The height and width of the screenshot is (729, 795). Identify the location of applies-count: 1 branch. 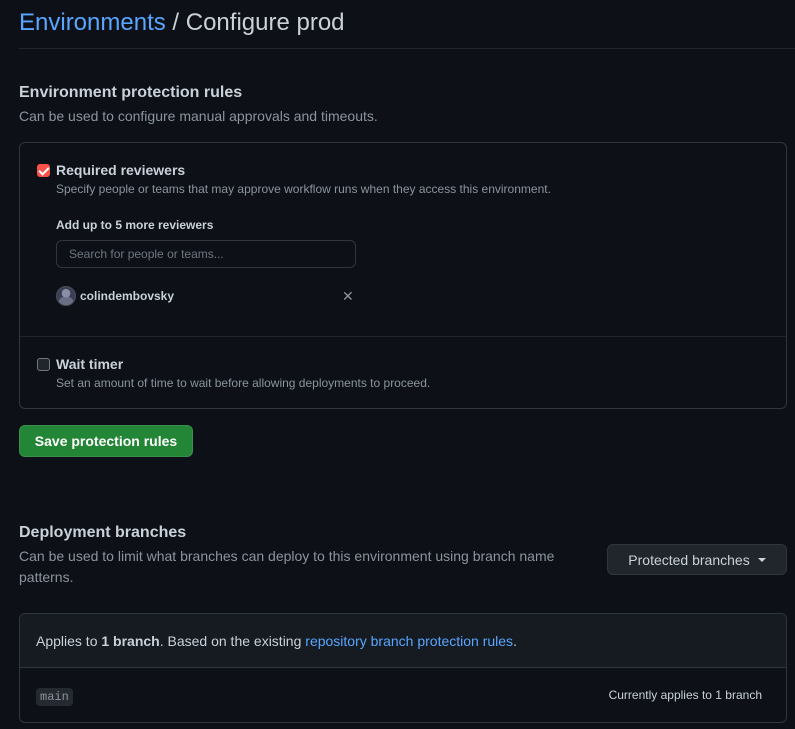
(130, 640).